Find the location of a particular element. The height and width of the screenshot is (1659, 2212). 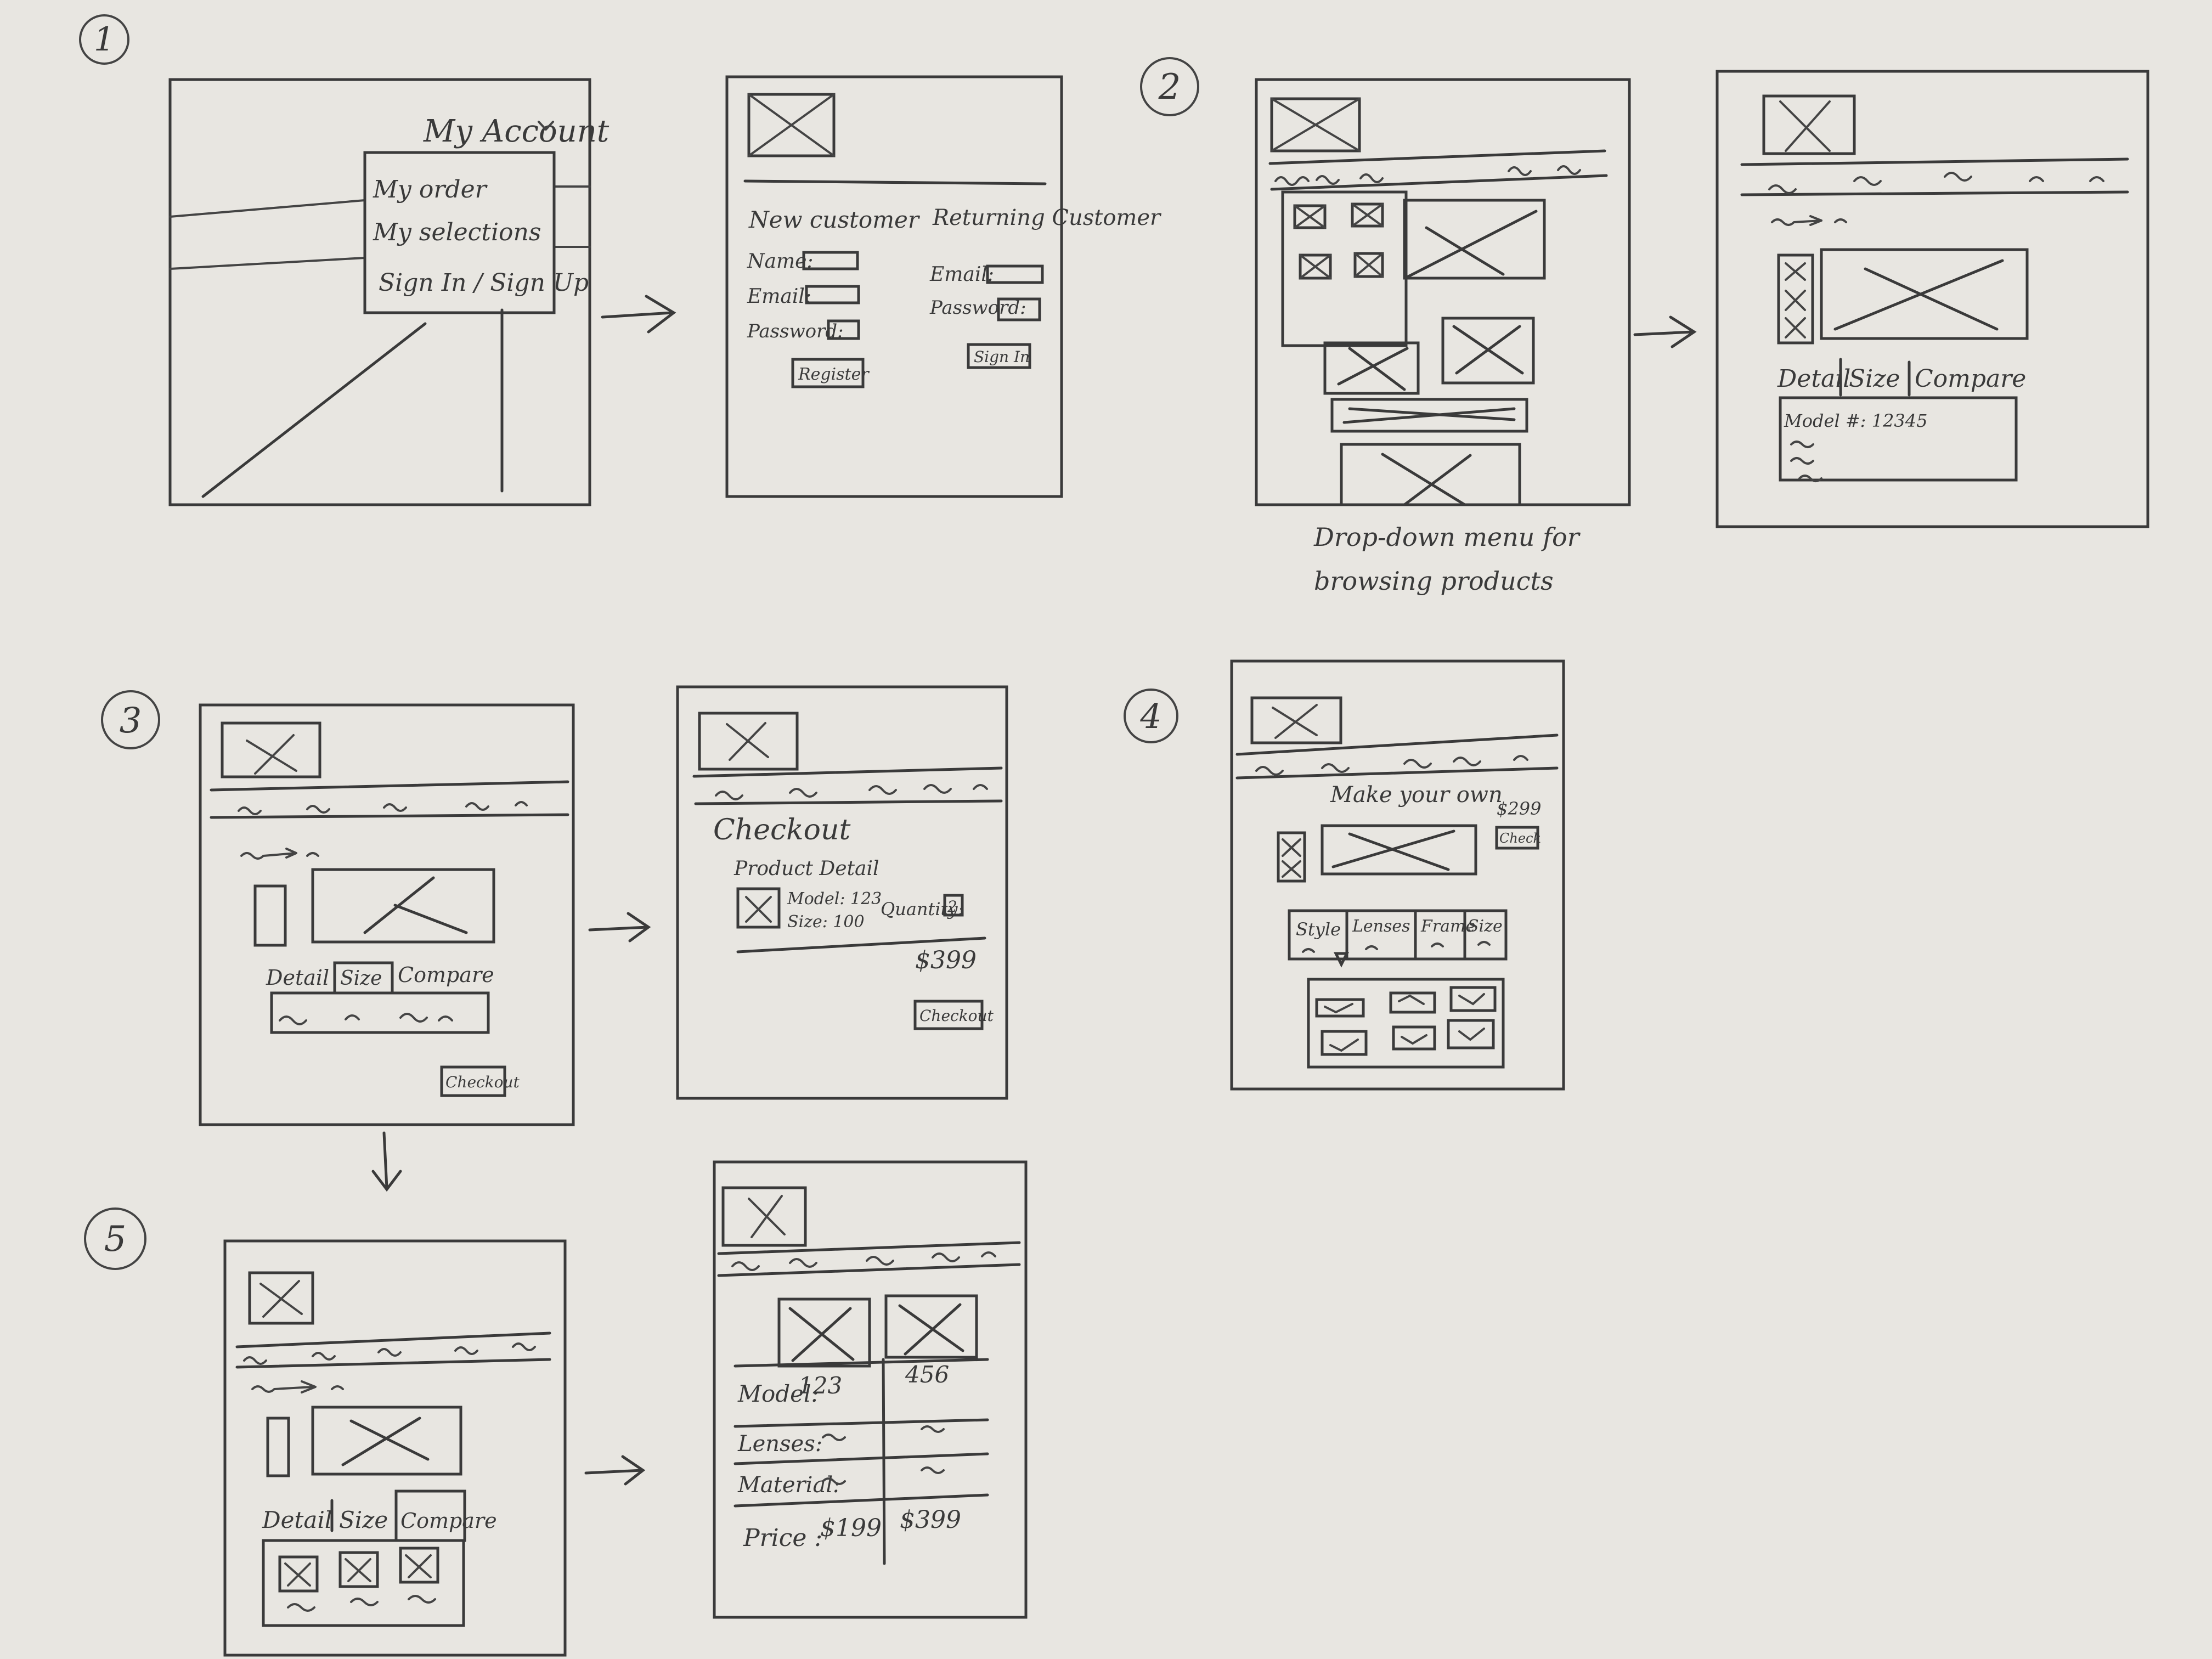

product-detail-subtitle: Product Detail is located at coordinates (806, 868).